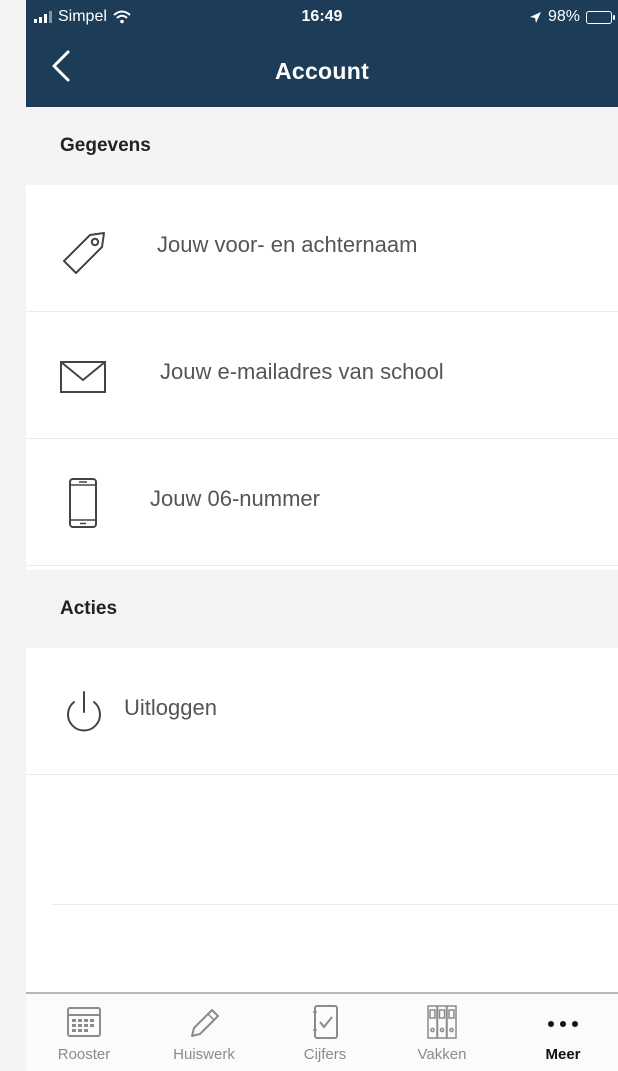 The width and height of the screenshot is (618, 1071). What do you see at coordinates (84, 711) in the screenshot?
I see `power-icon` at bounding box center [84, 711].